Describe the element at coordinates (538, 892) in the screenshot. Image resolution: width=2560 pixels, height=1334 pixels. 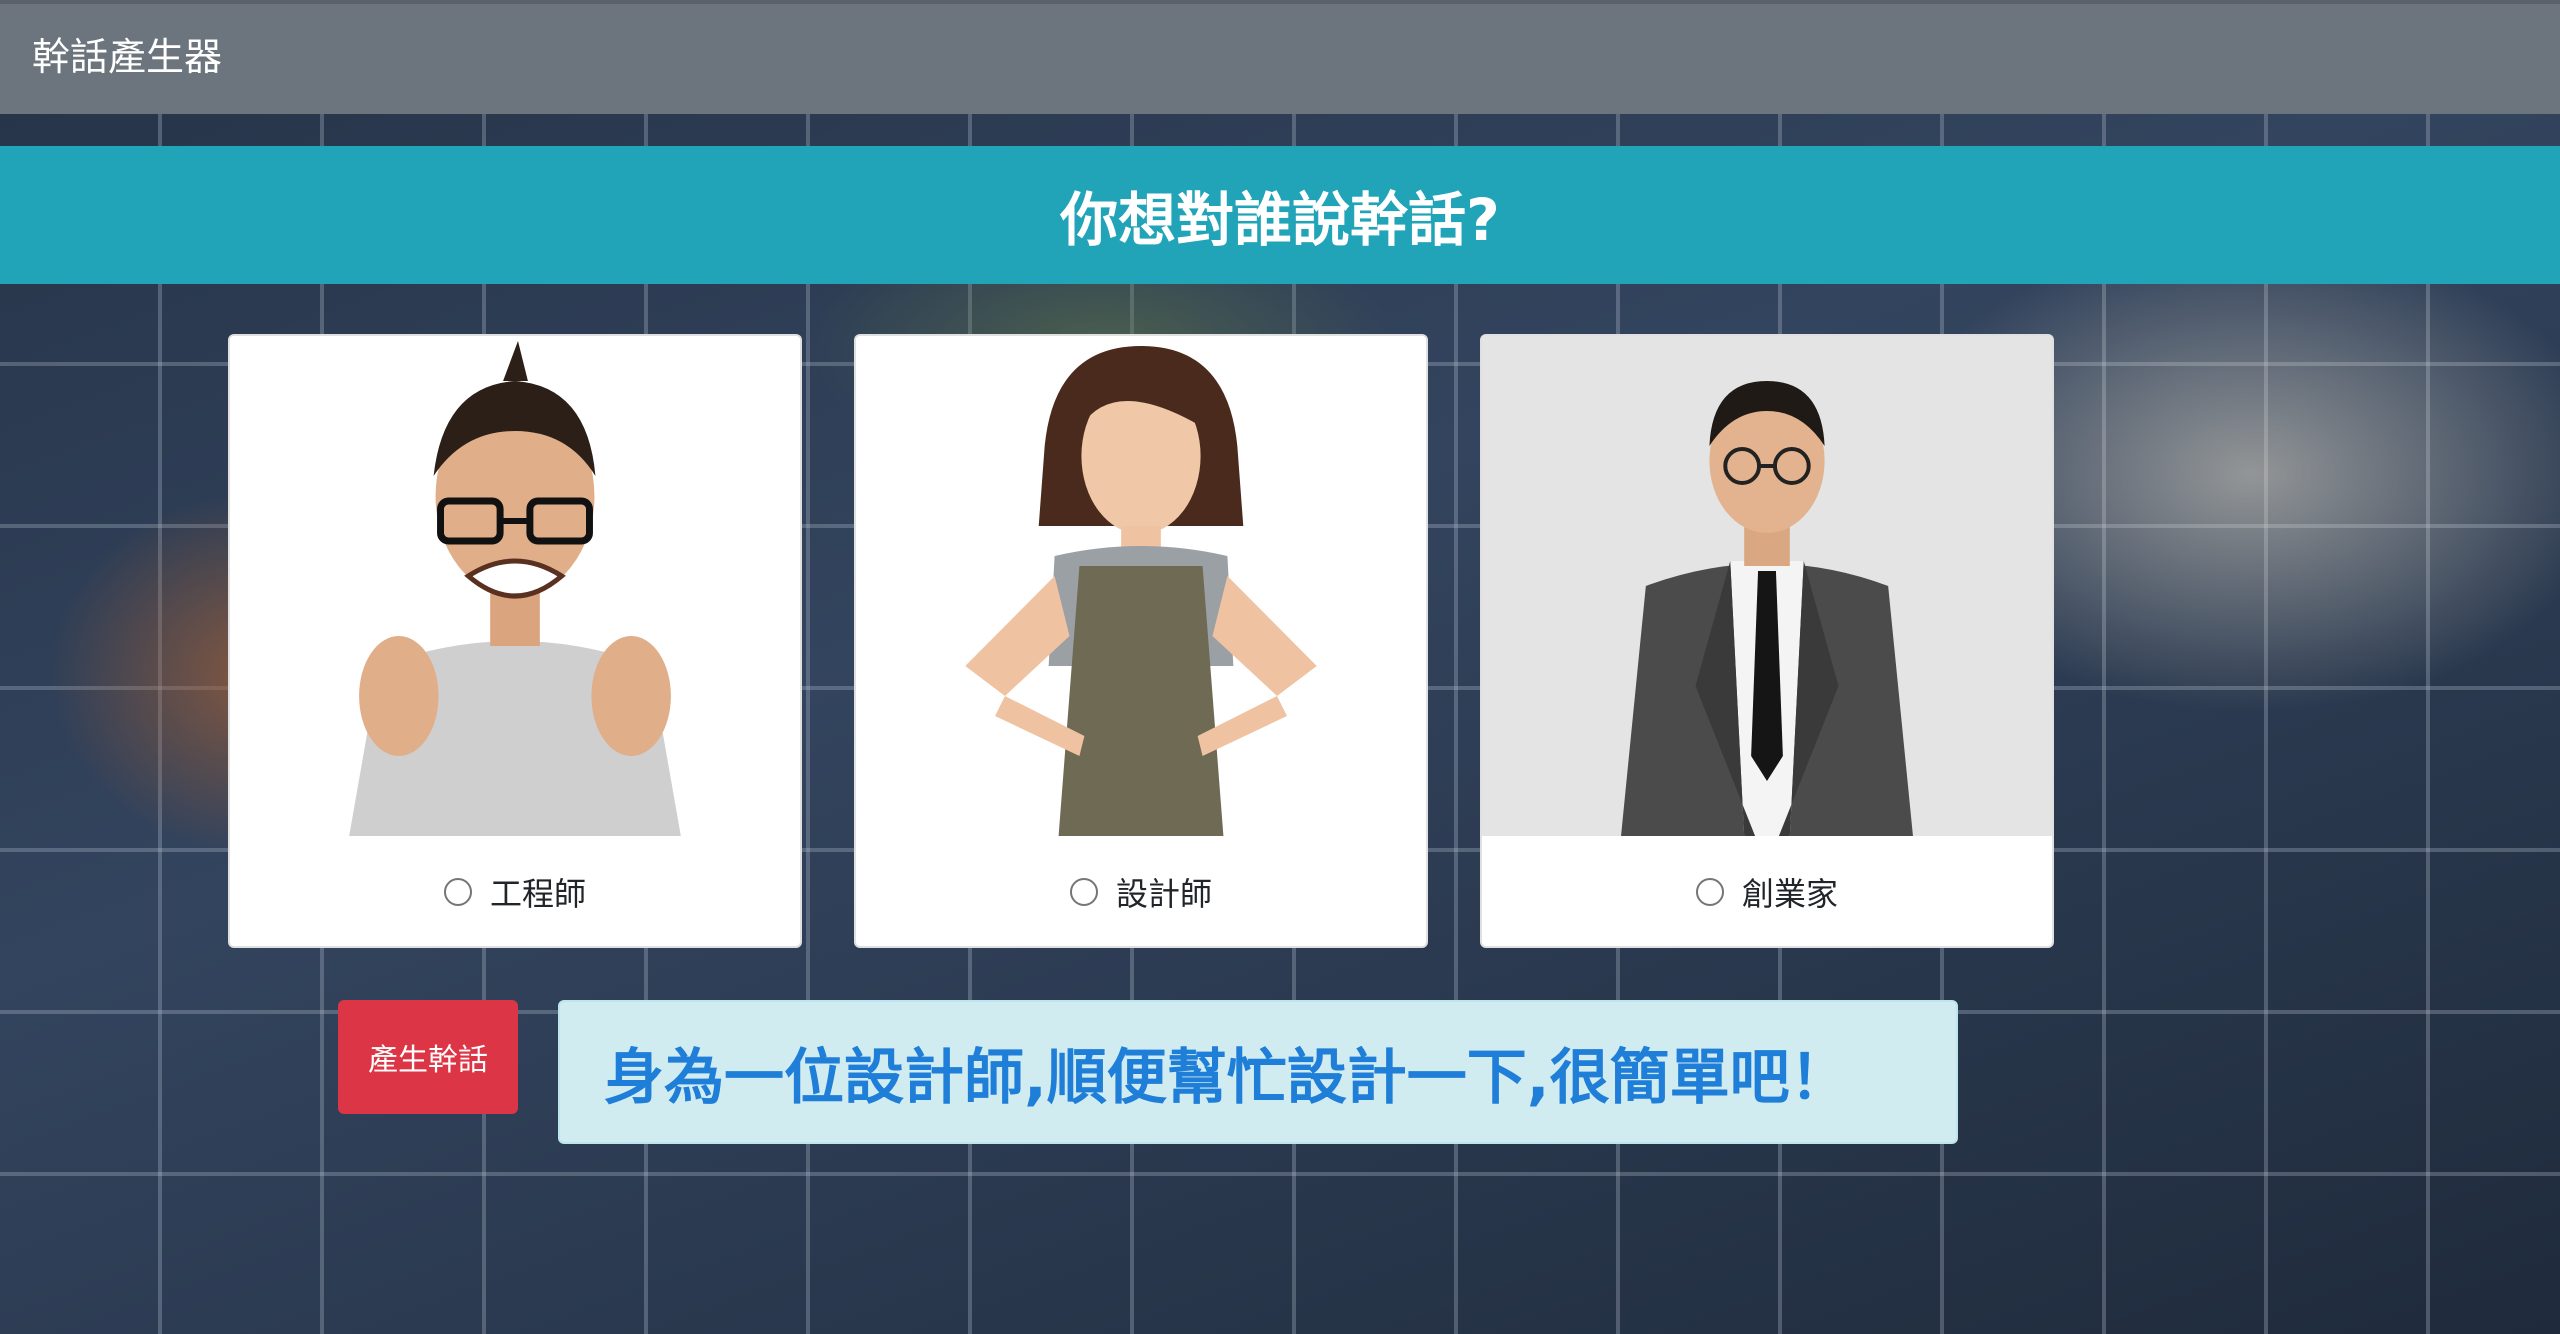
I see `label-engineer: 工程師` at that location.